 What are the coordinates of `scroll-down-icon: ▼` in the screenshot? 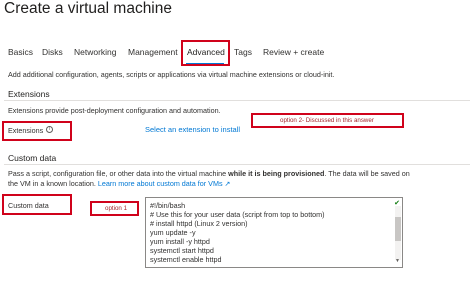 It's located at (397, 261).